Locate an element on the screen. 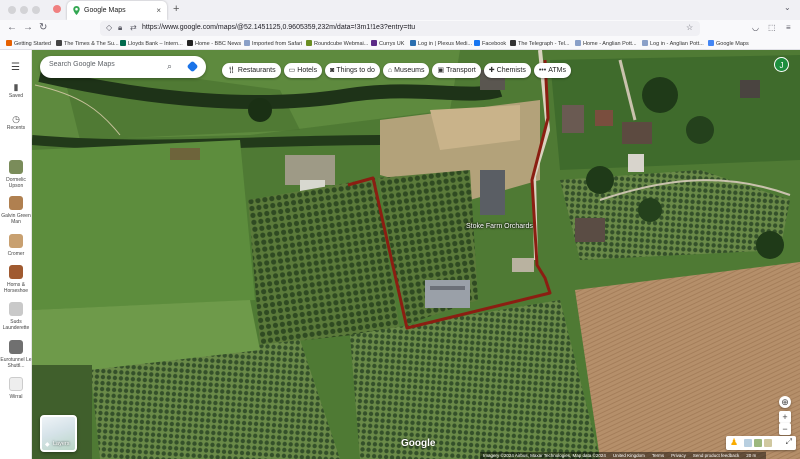 The image size is (800, 459). feedback-link: Send product feedback is located at coordinates (716, 455).